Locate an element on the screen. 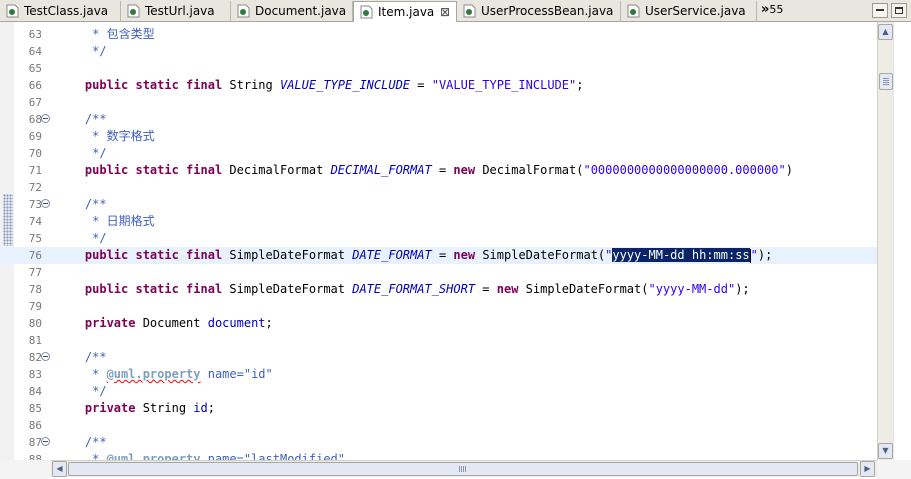 Image resolution: width=911 pixels, height=479 pixels. code-token: = is located at coordinates (442, 170).